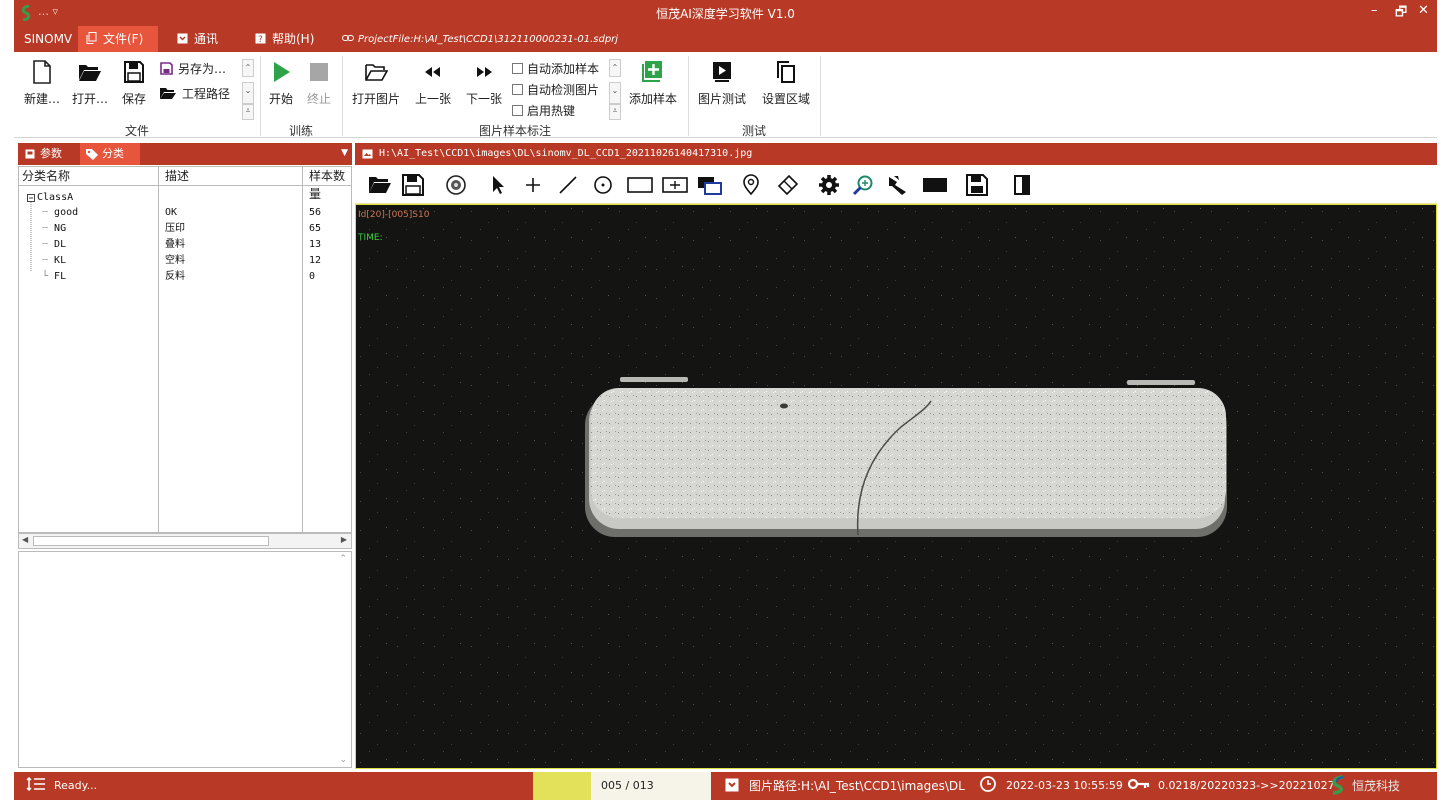  What do you see at coordinates (319, 83) in the screenshot?
I see `stop-button: 终止` at bounding box center [319, 83].